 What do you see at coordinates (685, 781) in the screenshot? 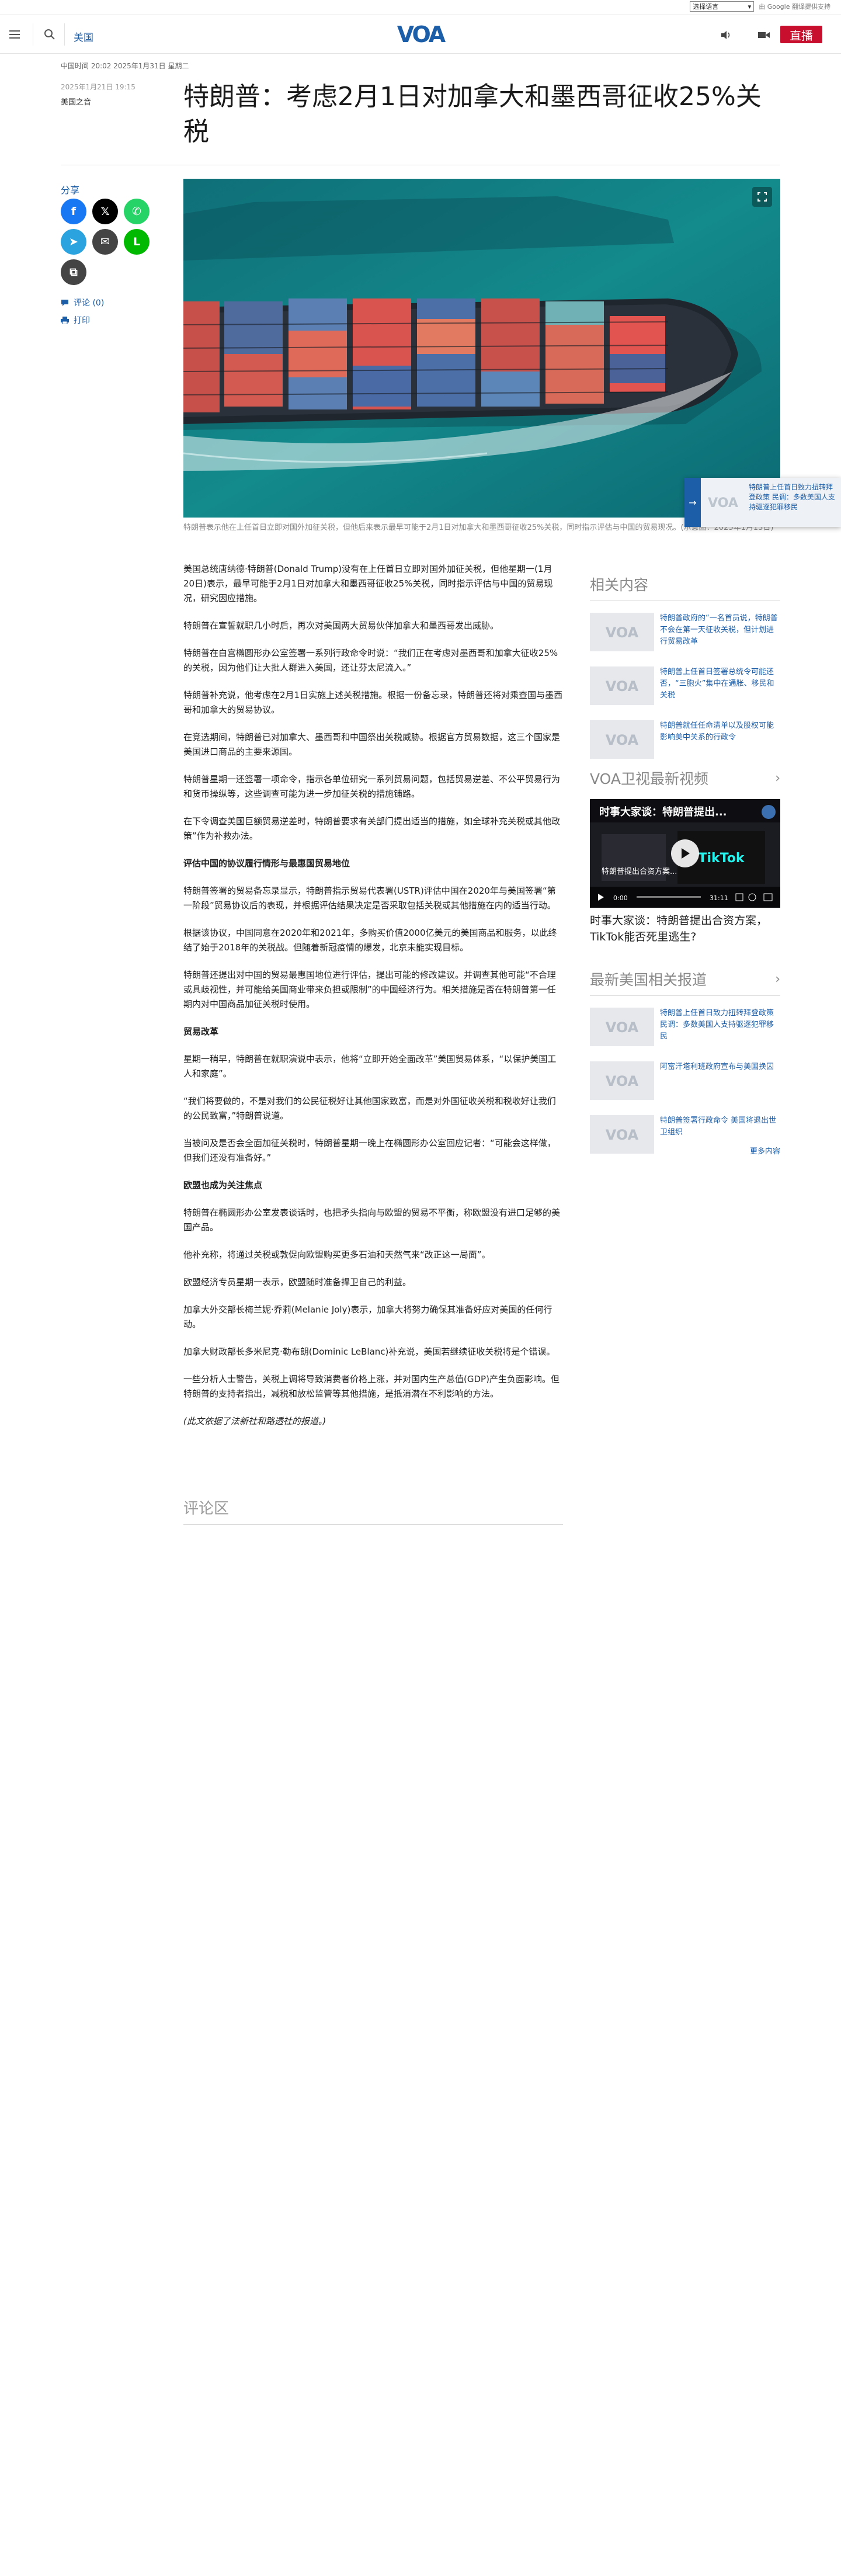
I see `video-section-header: VOA卫视最新视频 ›` at bounding box center [685, 781].